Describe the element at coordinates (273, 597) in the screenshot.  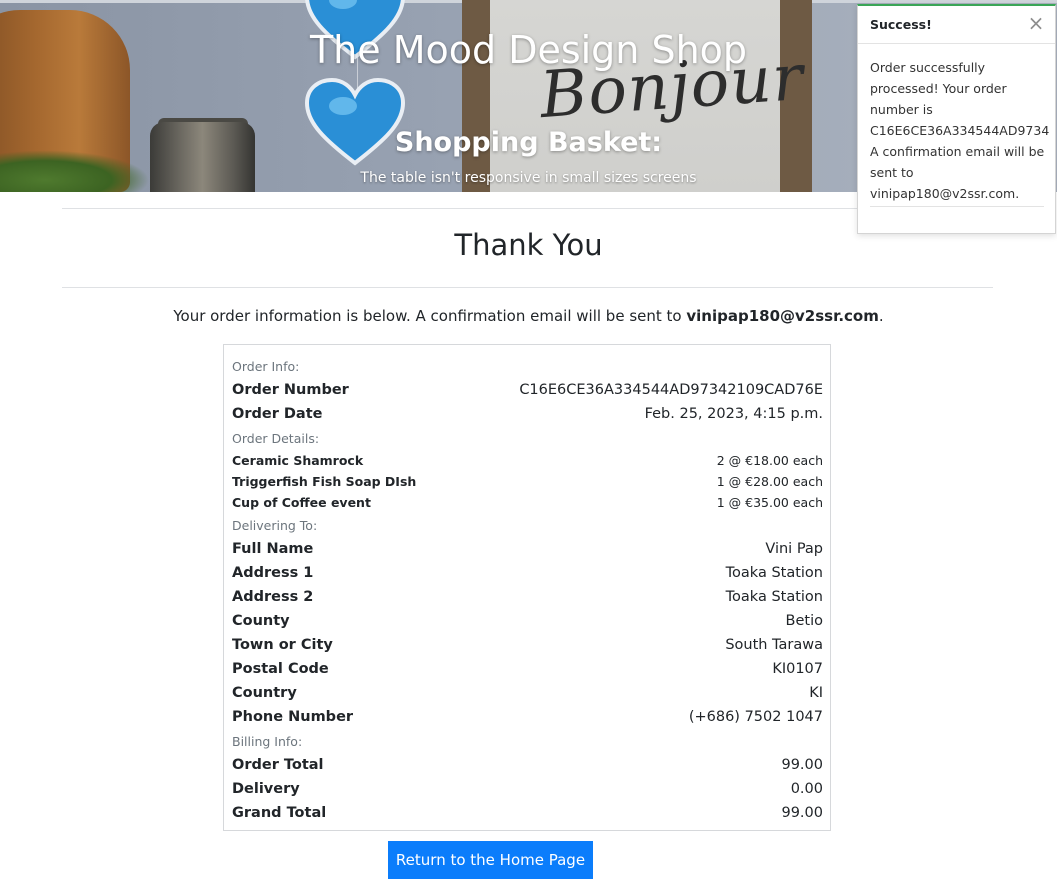
I see `row-label: Address 2` at that location.